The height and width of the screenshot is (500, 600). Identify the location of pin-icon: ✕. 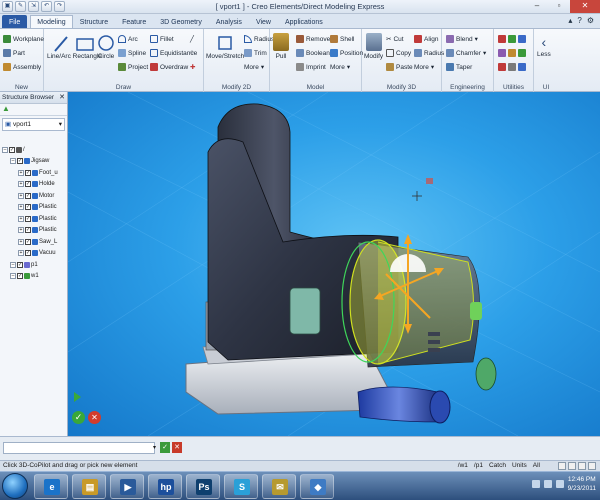
(62, 98).